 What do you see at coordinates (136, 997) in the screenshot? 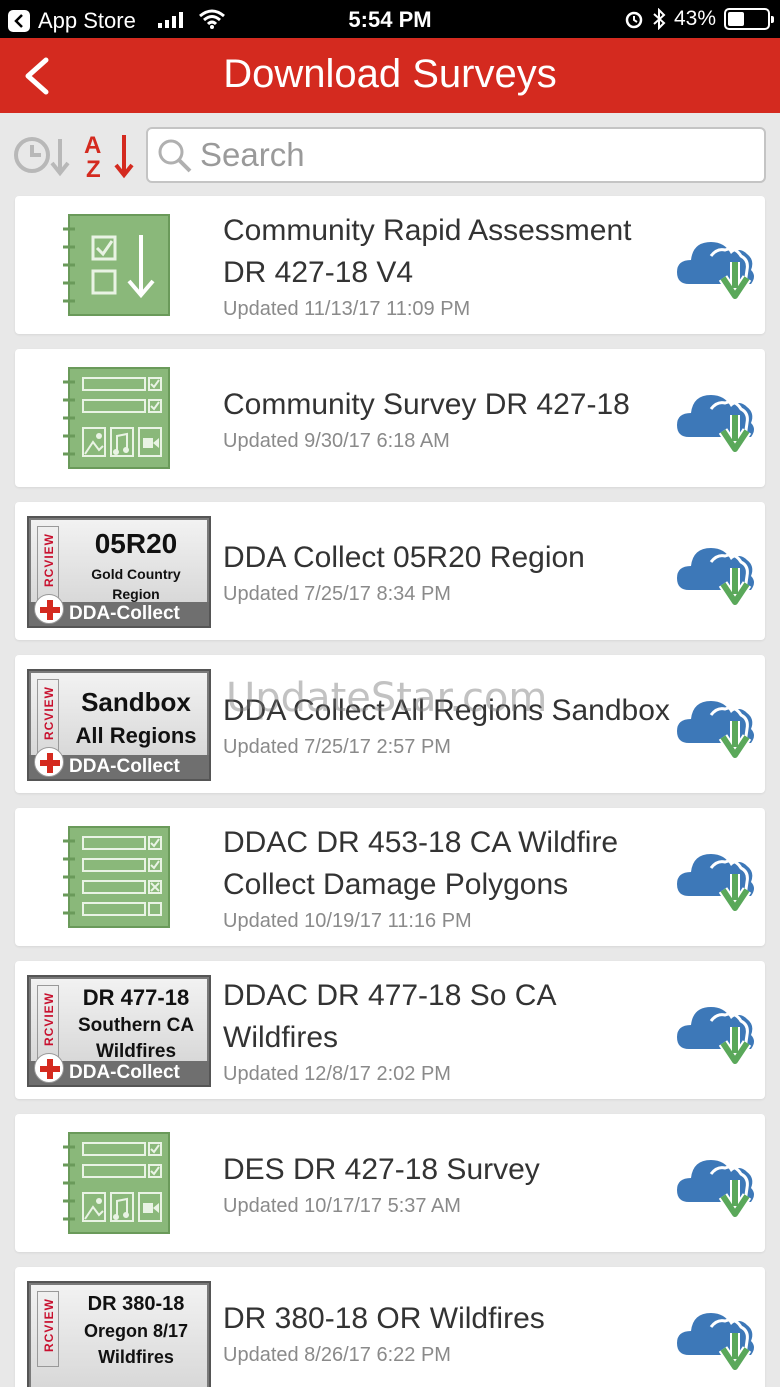
I see `badge-line: DR 477-18` at bounding box center [136, 997].